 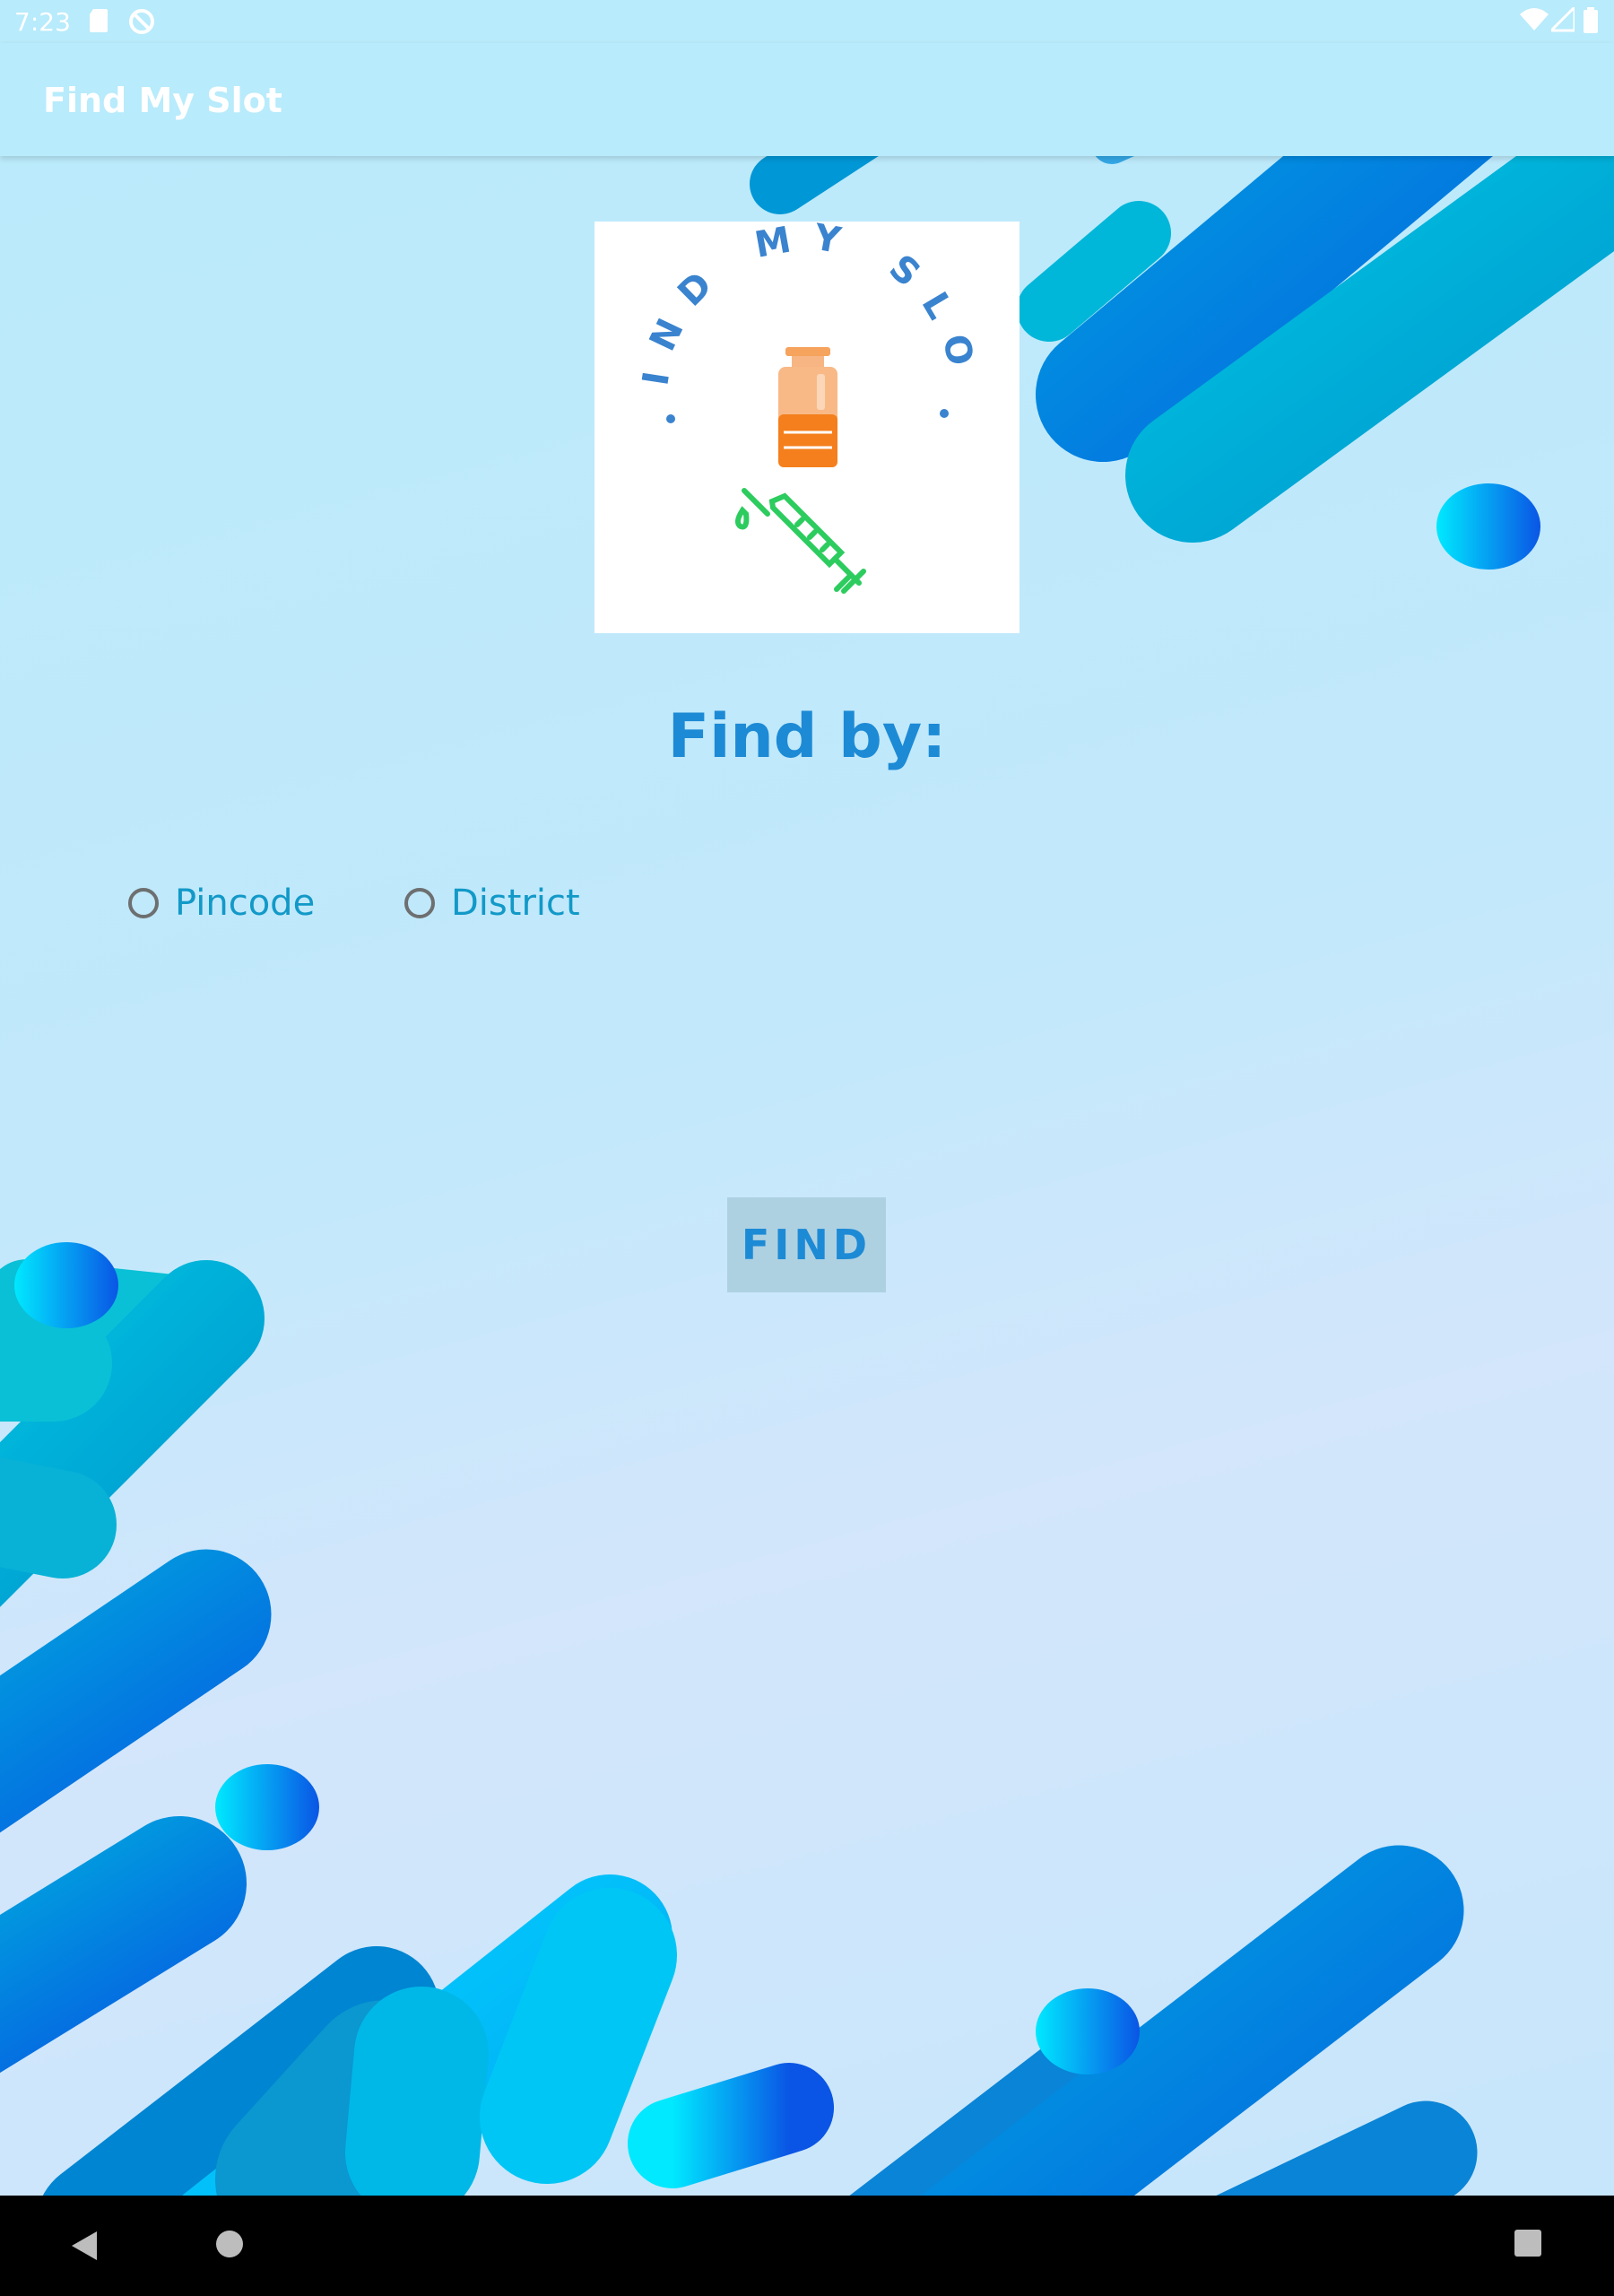 What do you see at coordinates (807, 21) in the screenshot?
I see `status-bar: 7:23` at bounding box center [807, 21].